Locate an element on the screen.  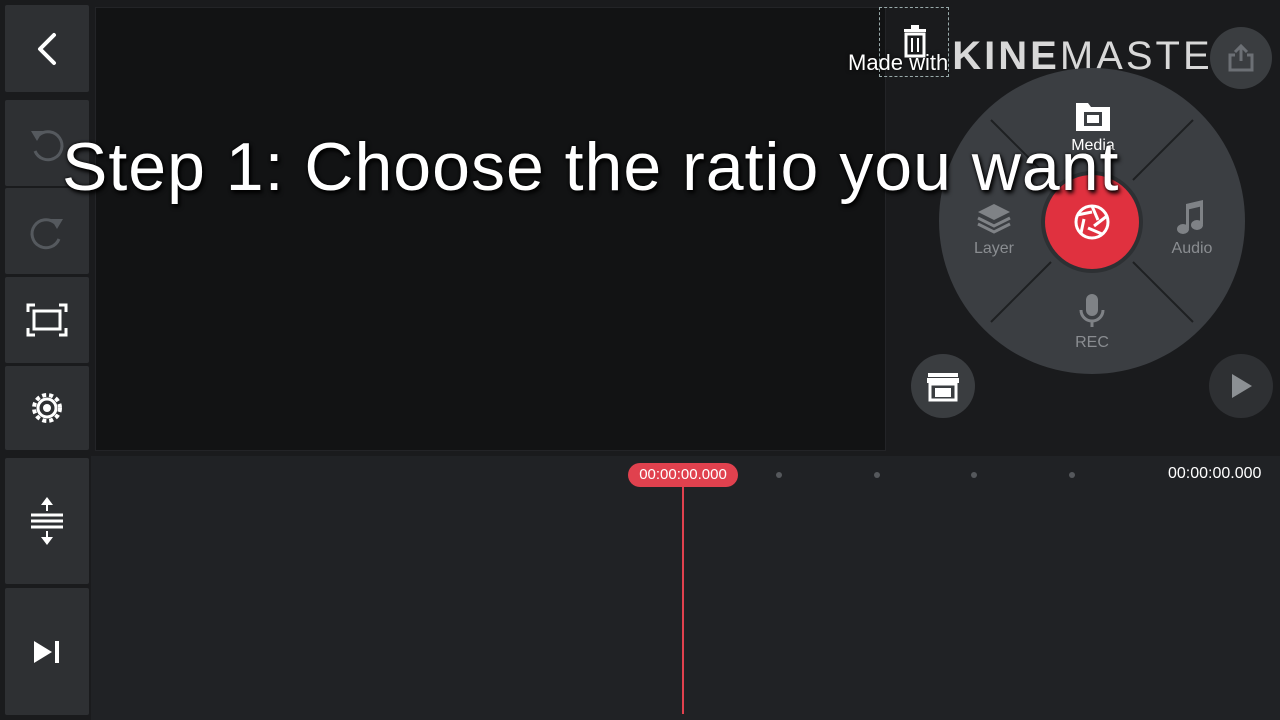
back-button is located at coordinates (47, 48).